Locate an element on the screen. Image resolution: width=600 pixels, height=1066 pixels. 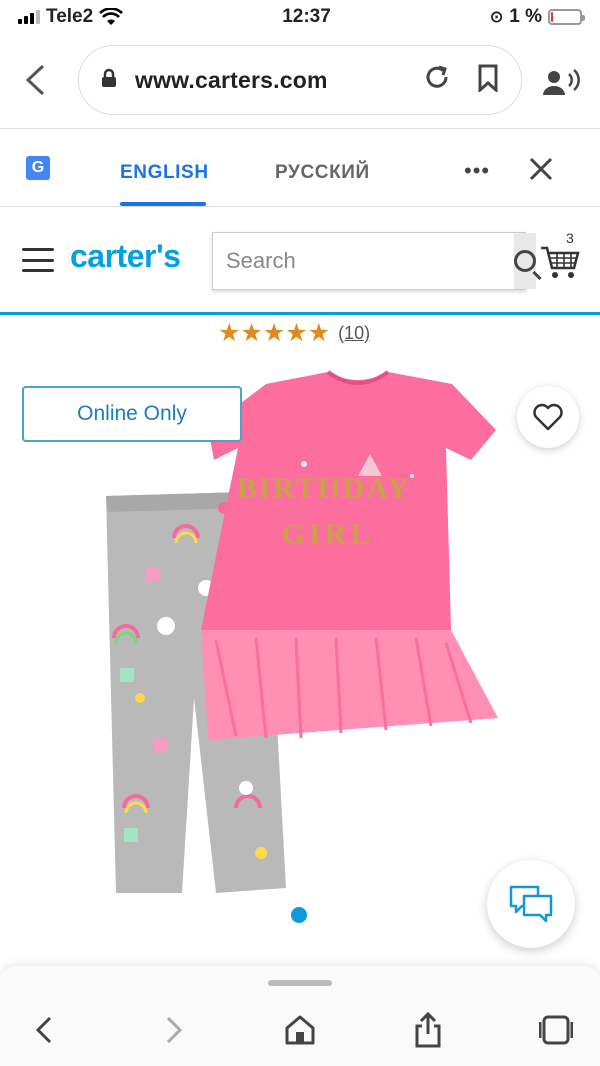
wifi-icon is located at coordinates (111, 16).